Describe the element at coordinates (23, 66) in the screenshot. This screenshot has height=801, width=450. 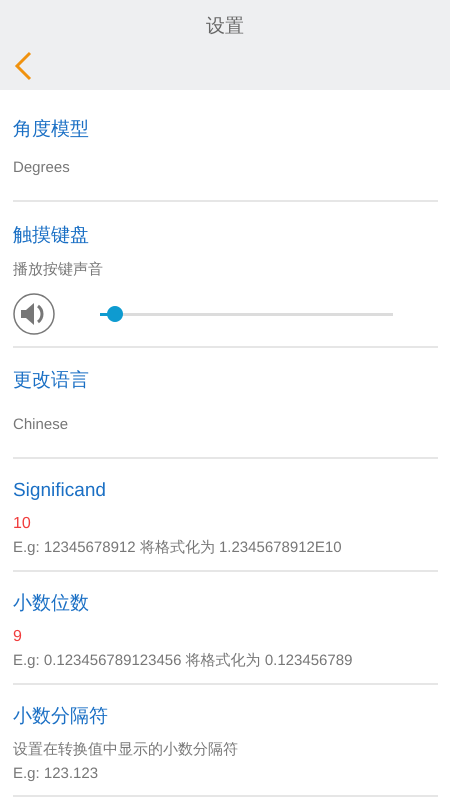
I see `back-button` at that location.